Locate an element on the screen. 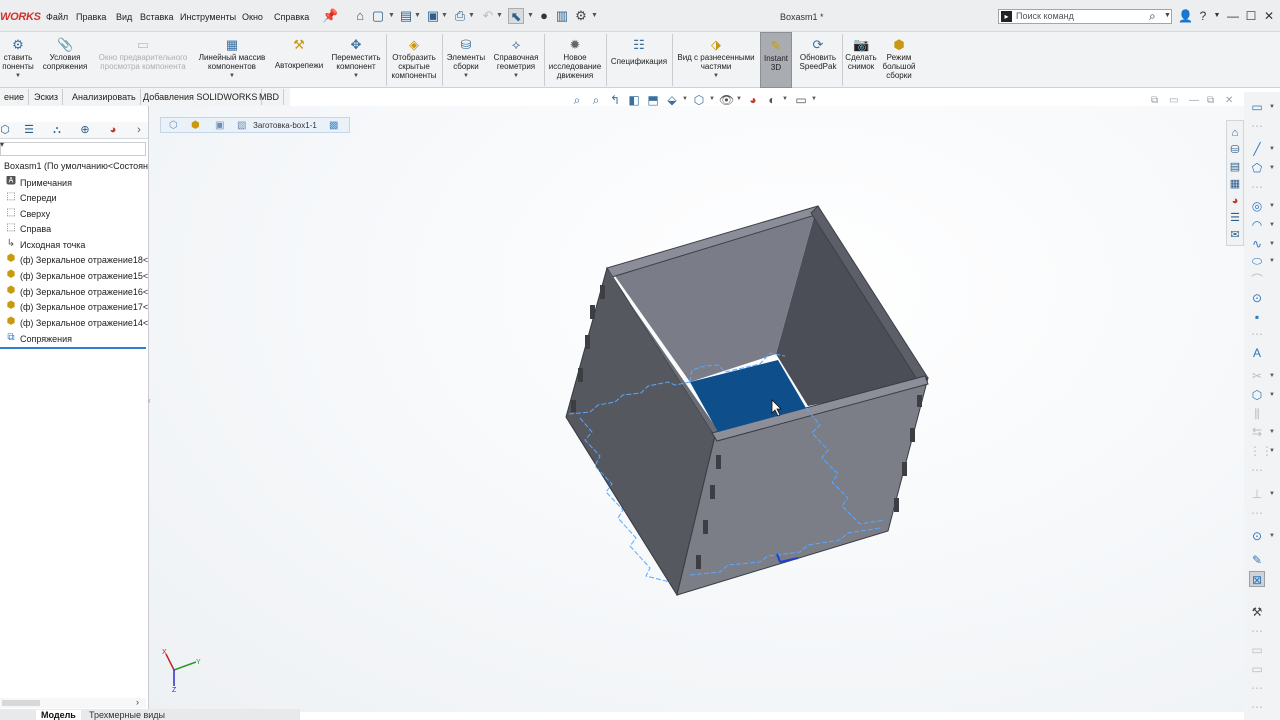 The image size is (1280, 720). quick-snaps-icon: ⚒ is located at coordinates (1257, 612).